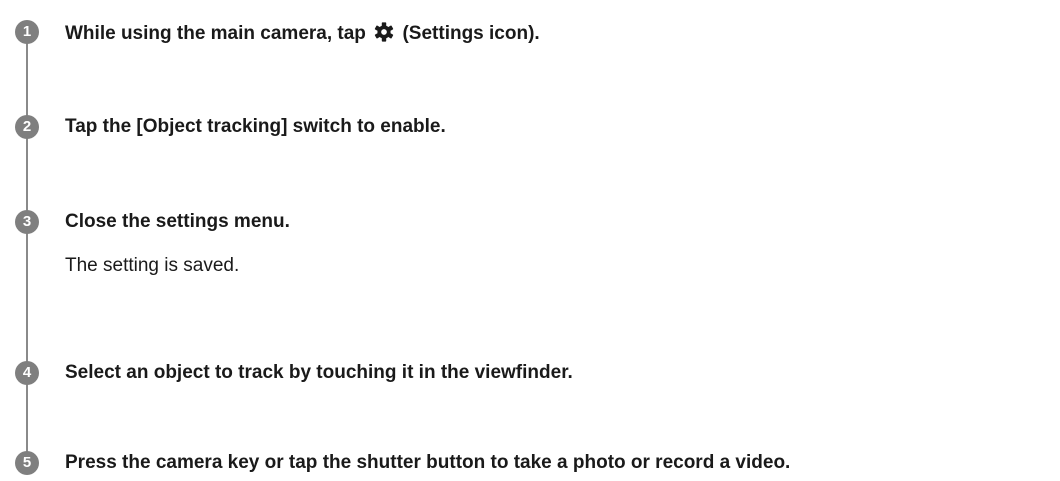 Image resolution: width=1060 pixels, height=481 pixels. What do you see at coordinates (177, 221) in the screenshot?
I see `step-title: Close the settings menu.` at bounding box center [177, 221].